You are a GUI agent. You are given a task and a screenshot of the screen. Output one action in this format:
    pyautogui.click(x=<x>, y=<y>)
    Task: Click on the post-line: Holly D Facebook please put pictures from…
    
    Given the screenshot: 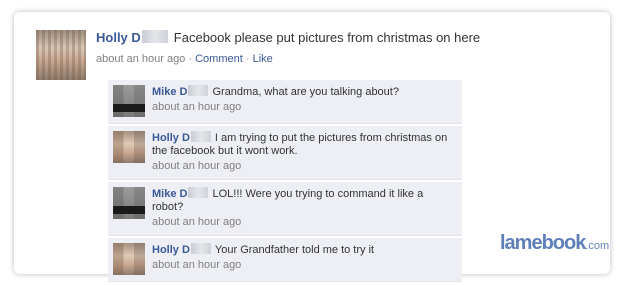 What is the action you would take?
    pyautogui.click(x=346, y=38)
    